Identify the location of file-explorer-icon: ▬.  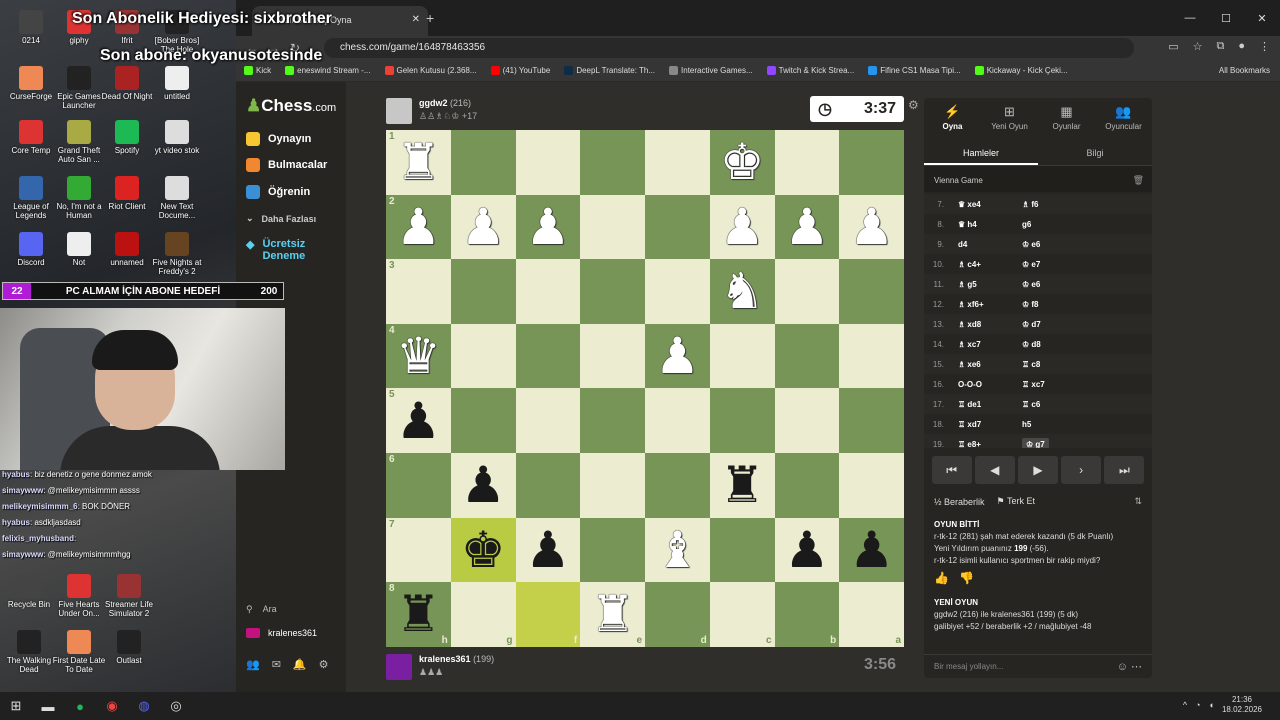
(48, 706).